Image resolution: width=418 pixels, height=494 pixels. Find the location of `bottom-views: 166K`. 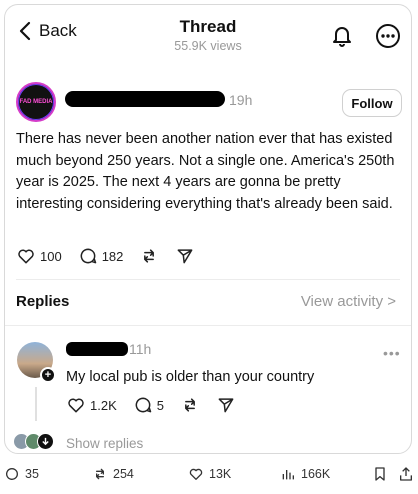

bottom-views: 166K is located at coordinates (305, 474).